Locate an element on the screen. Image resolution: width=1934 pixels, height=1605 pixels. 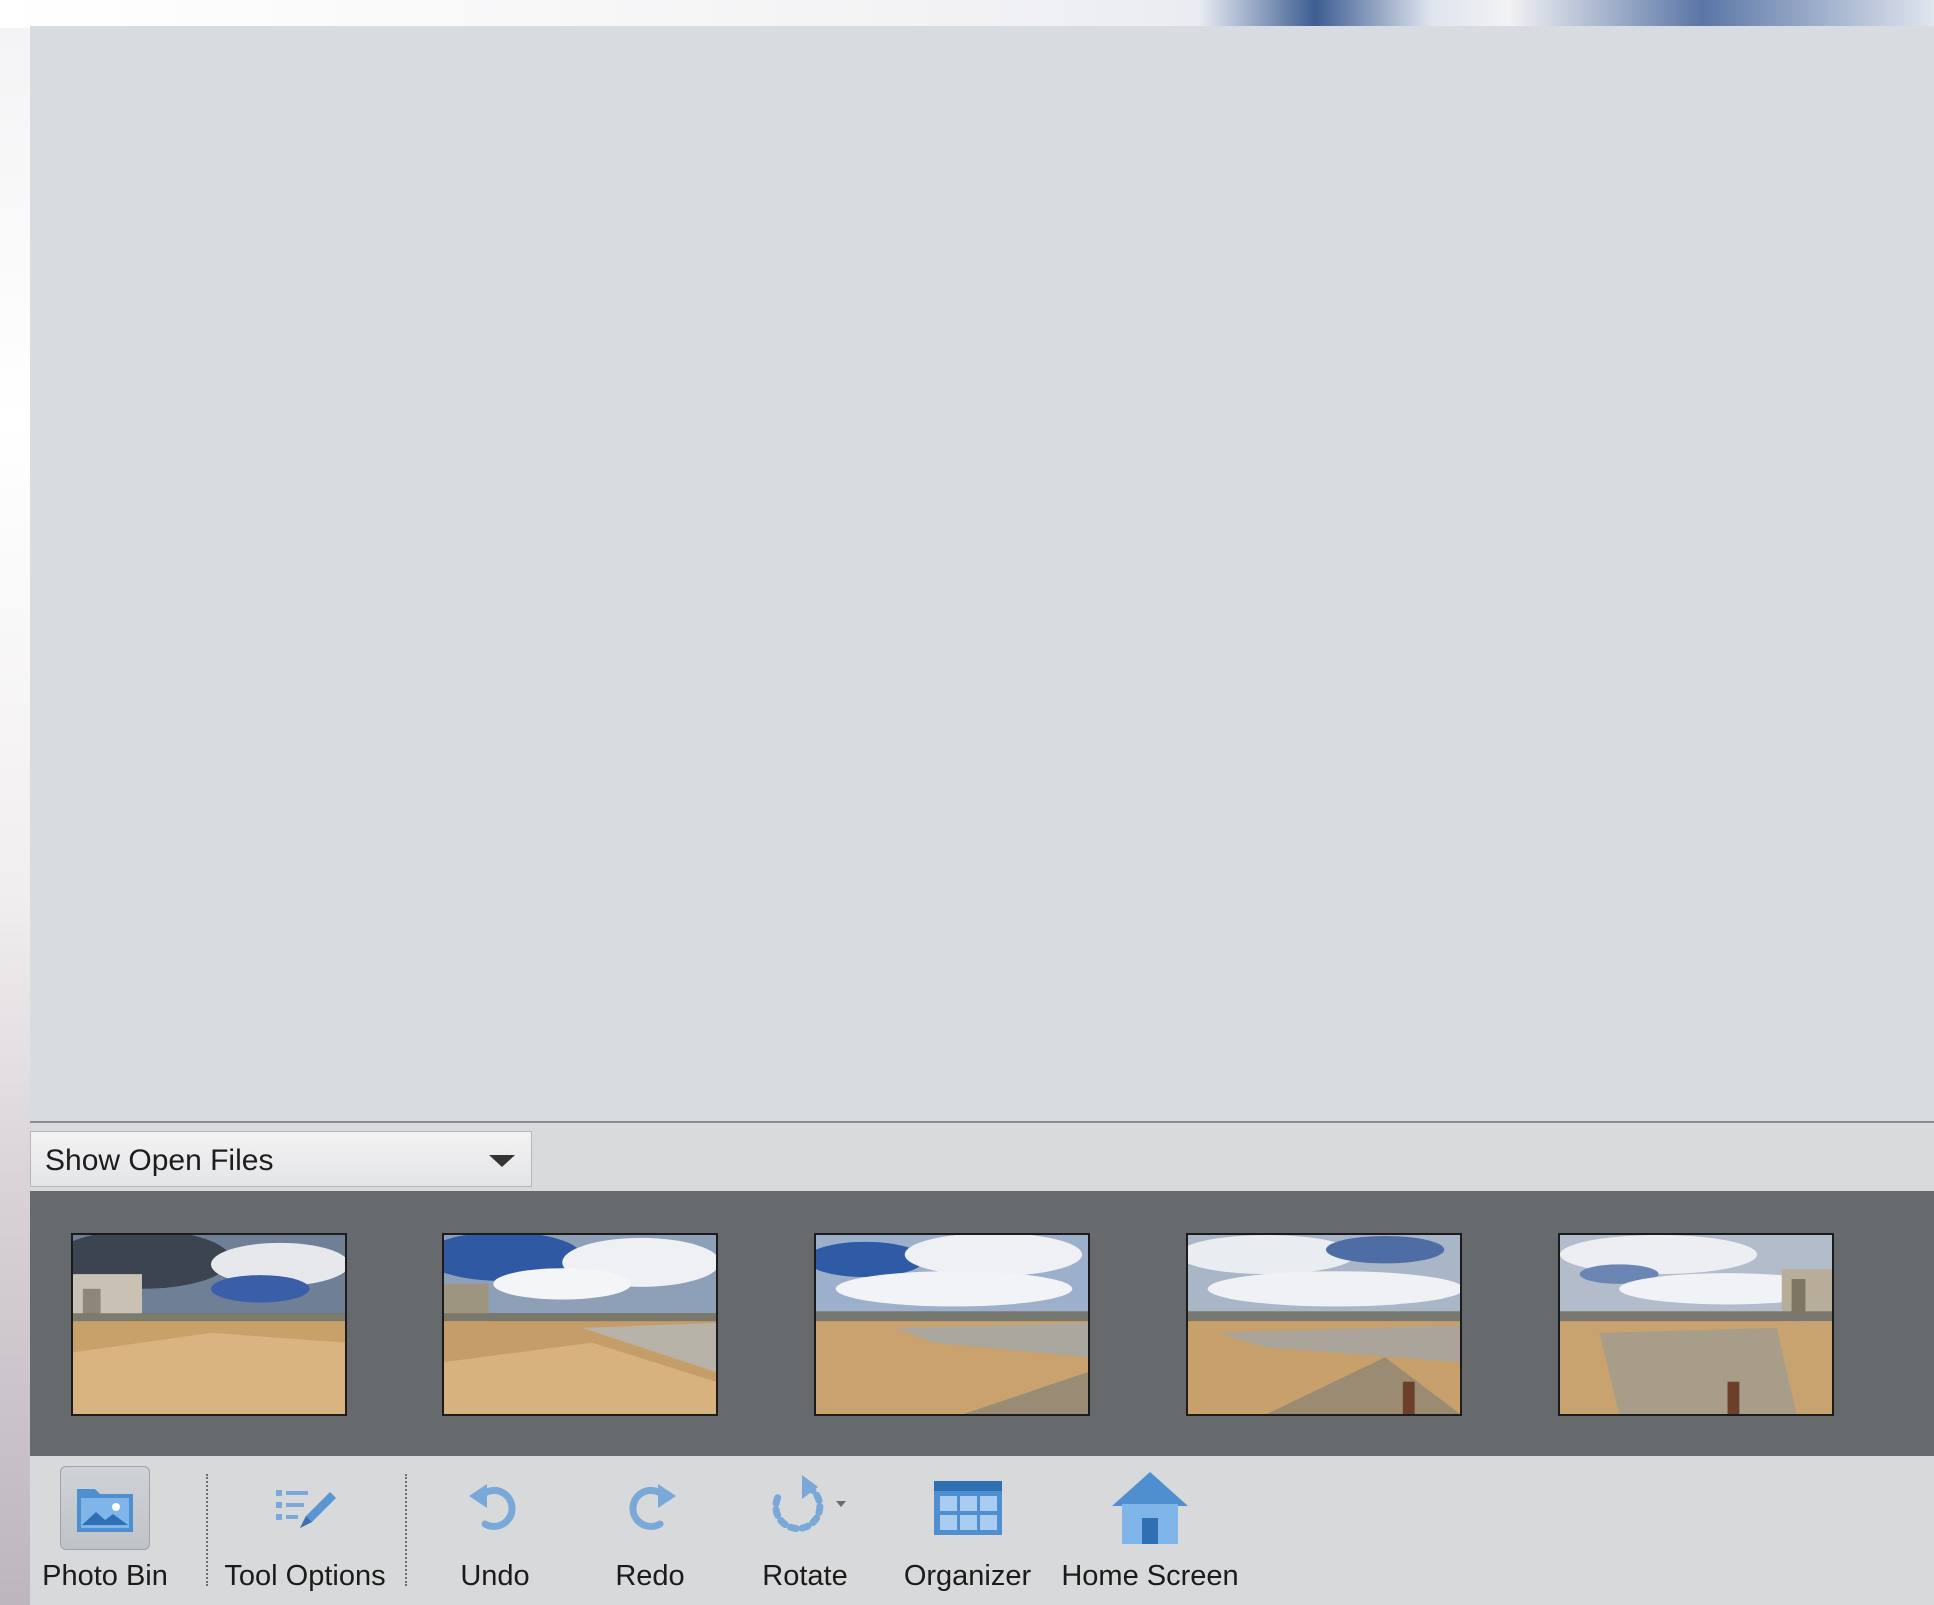
tool-options-icon is located at coordinates (305, 1508).